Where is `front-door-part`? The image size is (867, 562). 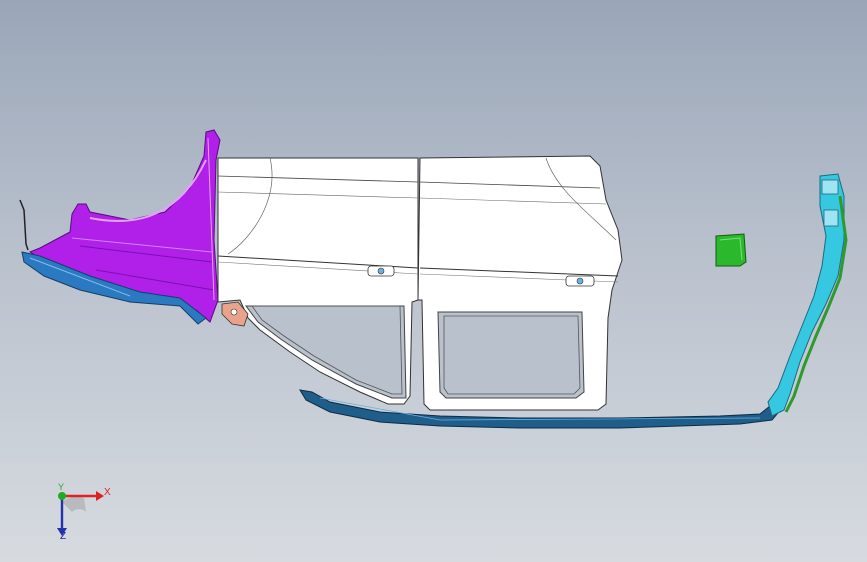 front-door-part is located at coordinates (318, 281).